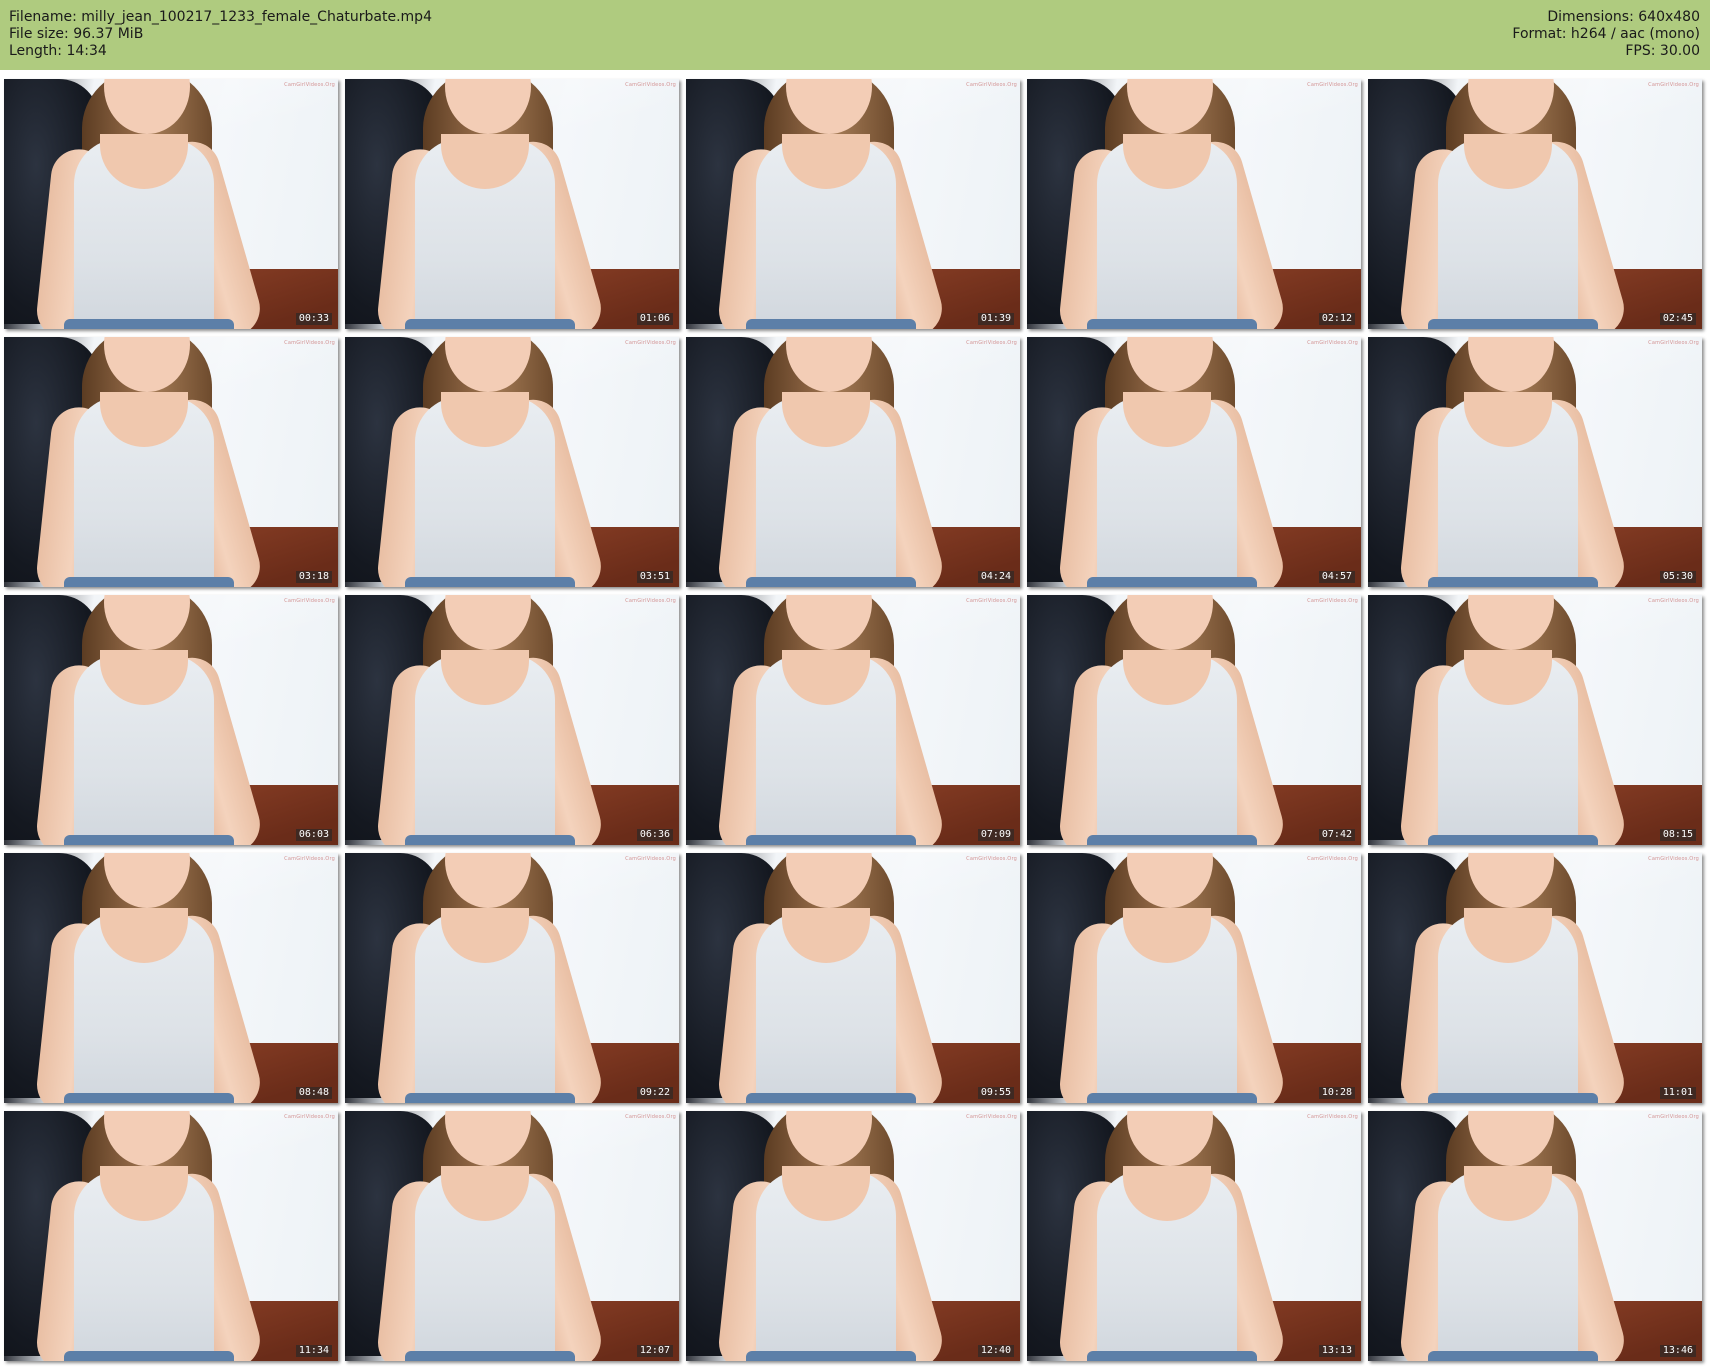  I want to click on video-frame-thumbnail: CamGirlVideos.Org 07:09, so click(853, 720).